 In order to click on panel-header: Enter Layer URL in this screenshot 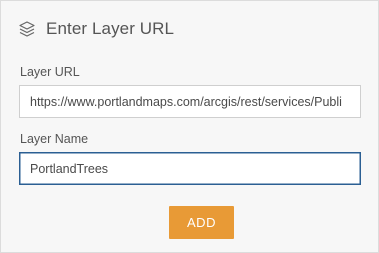, I will do `click(96, 29)`.